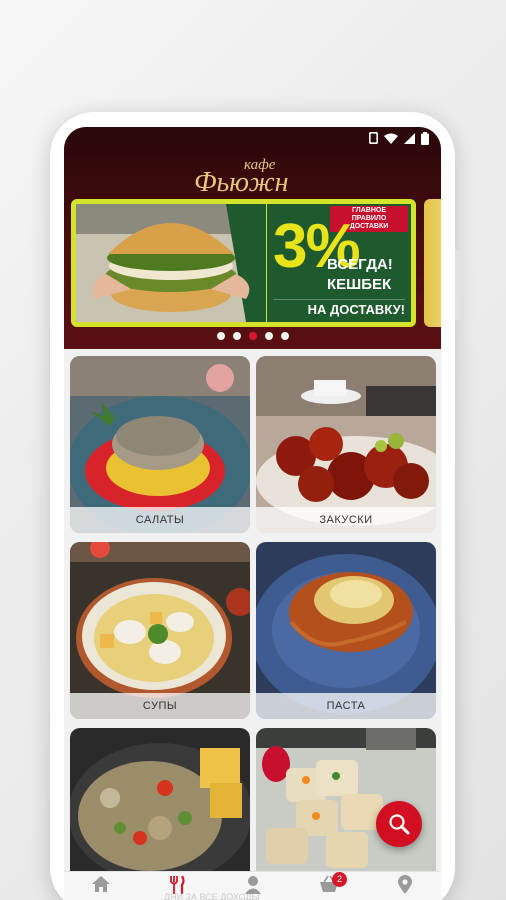 The width and height of the screenshot is (506, 900). Describe the element at coordinates (346, 520) in the screenshot. I see `category-label: ЗАКУСКИ` at that location.